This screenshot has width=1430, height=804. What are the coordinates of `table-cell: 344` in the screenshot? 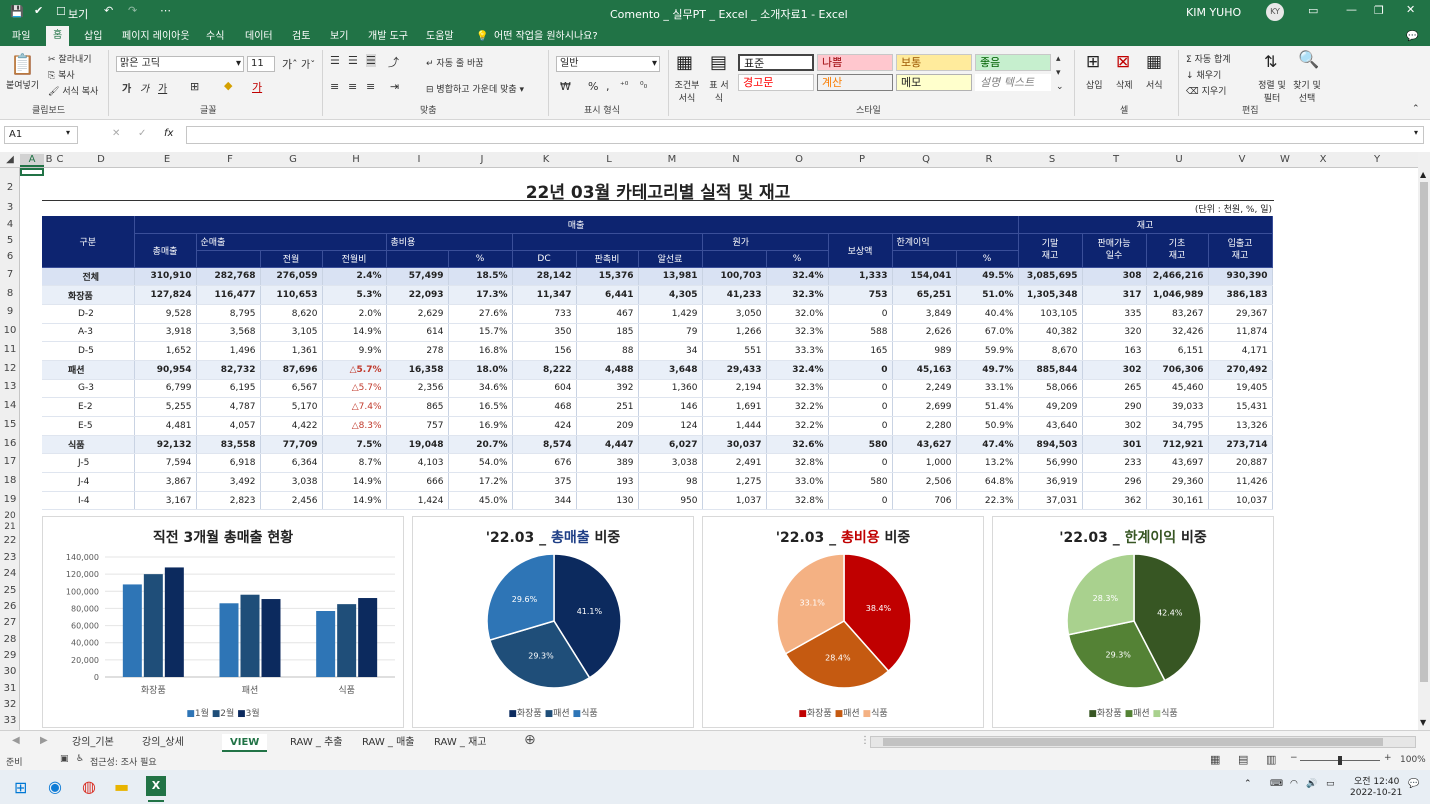 It's located at (544, 501).